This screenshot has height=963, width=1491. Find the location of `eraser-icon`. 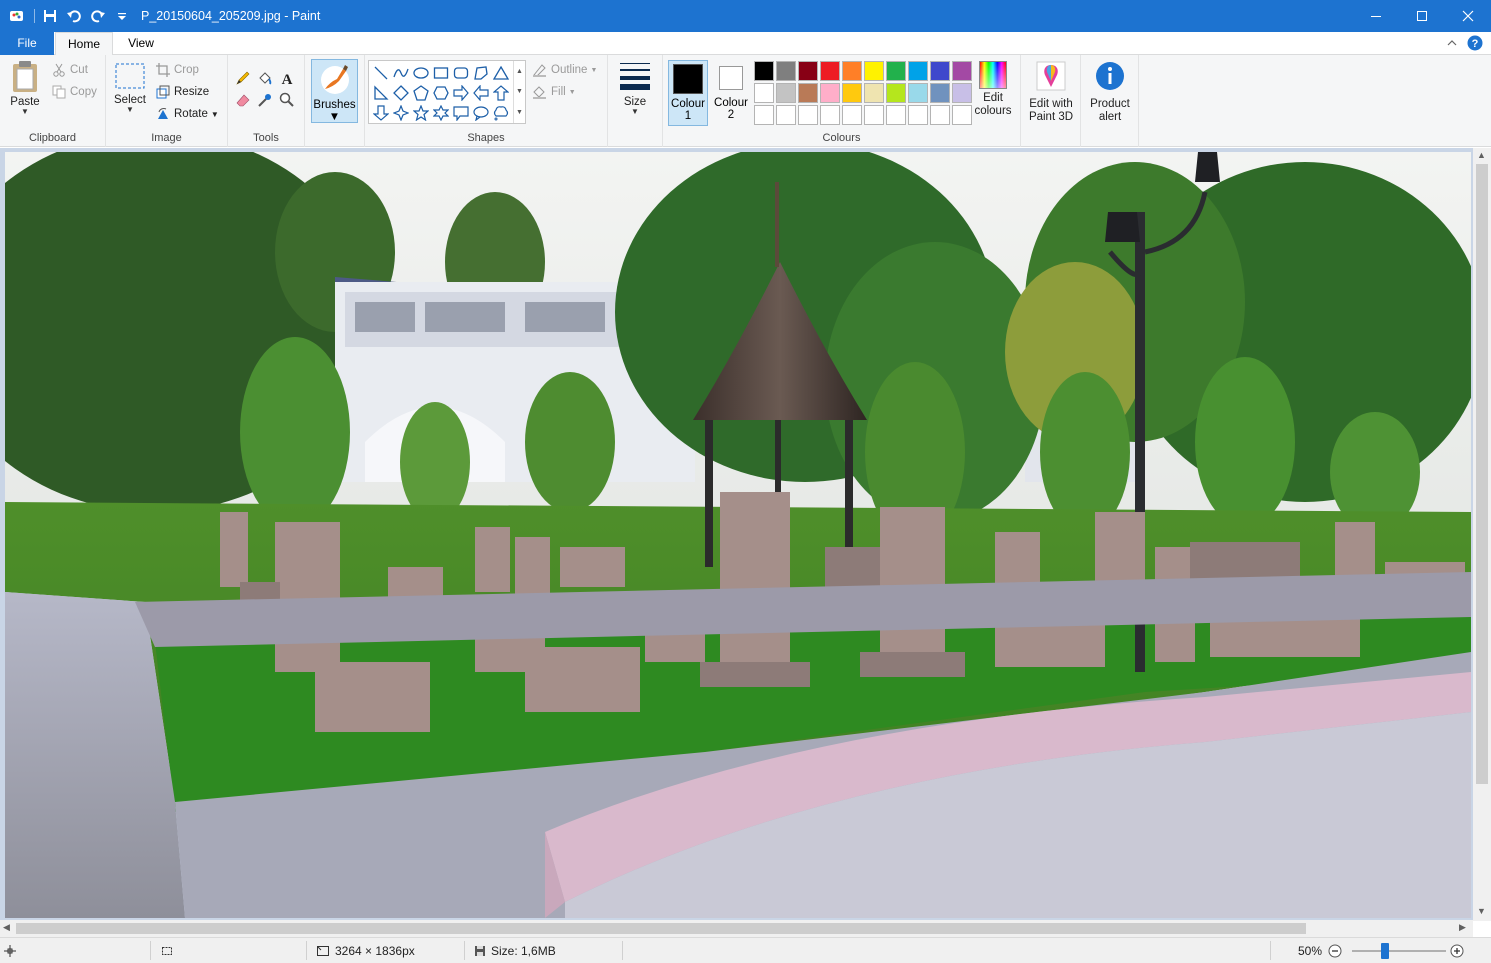

eraser-icon is located at coordinates (243, 100).